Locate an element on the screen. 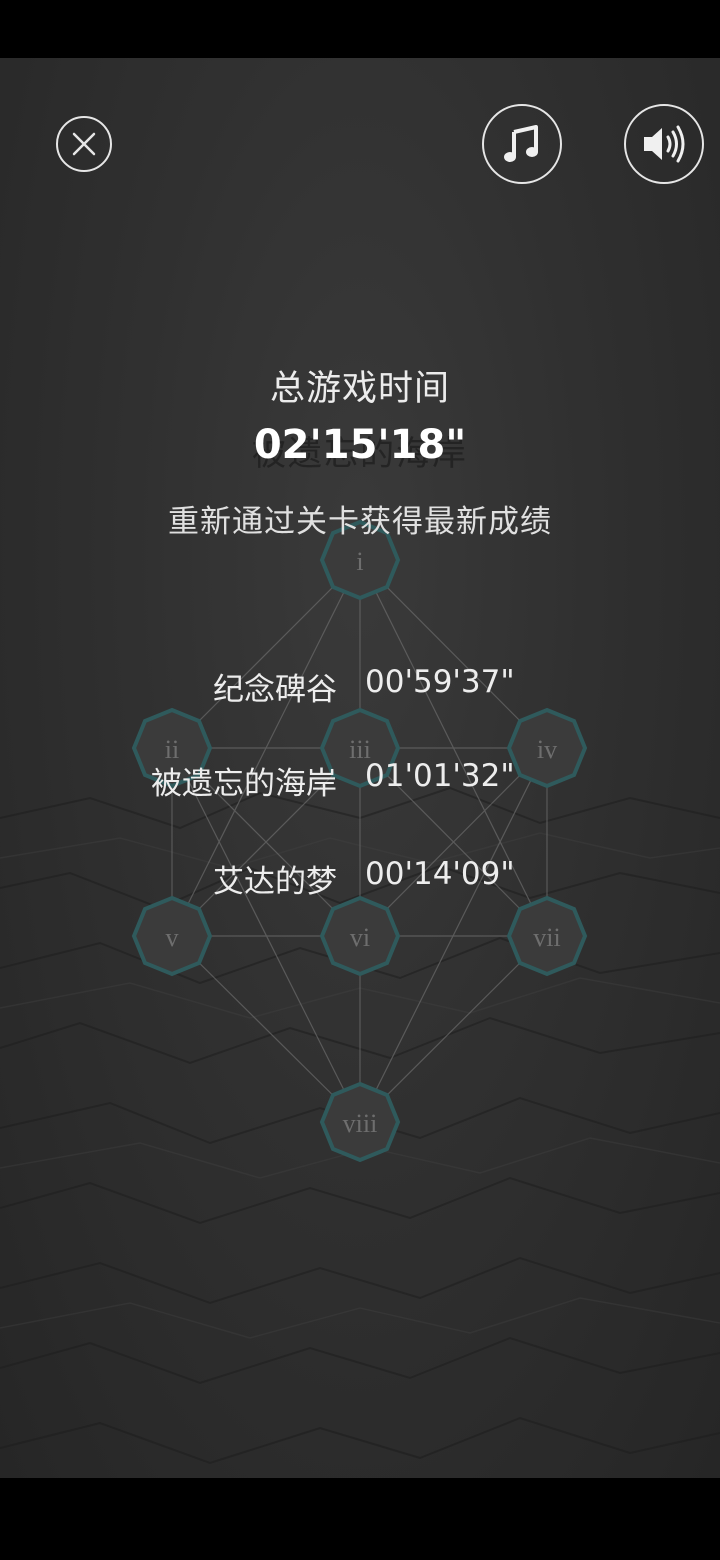  replay-hint: 重新通过关卡获得最新成绩 is located at coordinates (360, 522).